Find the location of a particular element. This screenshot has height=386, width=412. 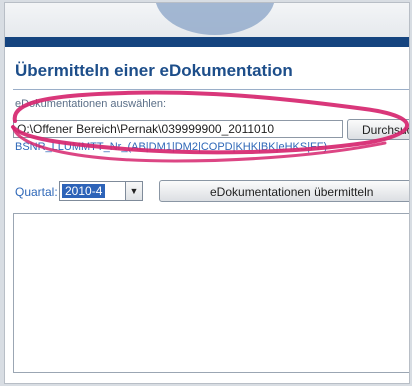

file-select-label: eDokumentationen auswählen: is located at coordinates (91, 104).